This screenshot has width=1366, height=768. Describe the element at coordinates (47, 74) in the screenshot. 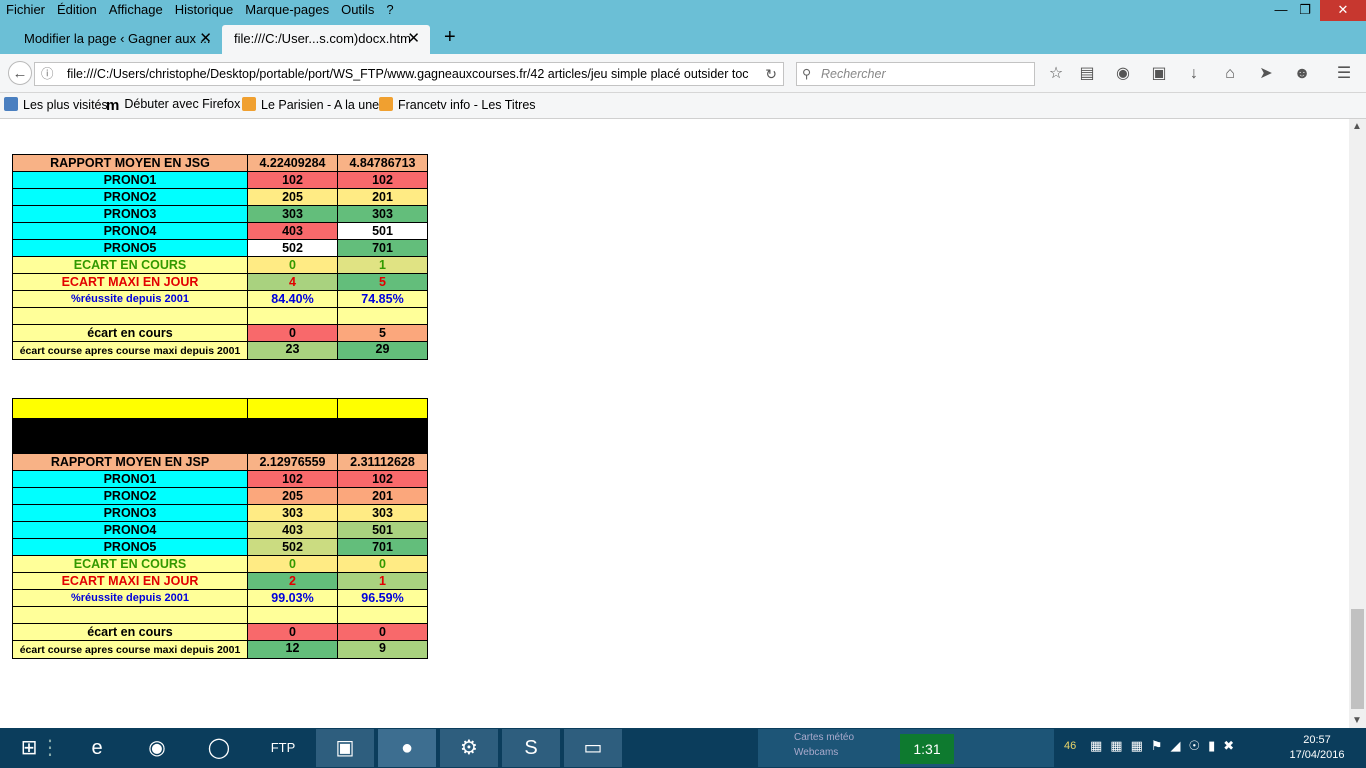

I see `info-icon: ⓘ` at that location.